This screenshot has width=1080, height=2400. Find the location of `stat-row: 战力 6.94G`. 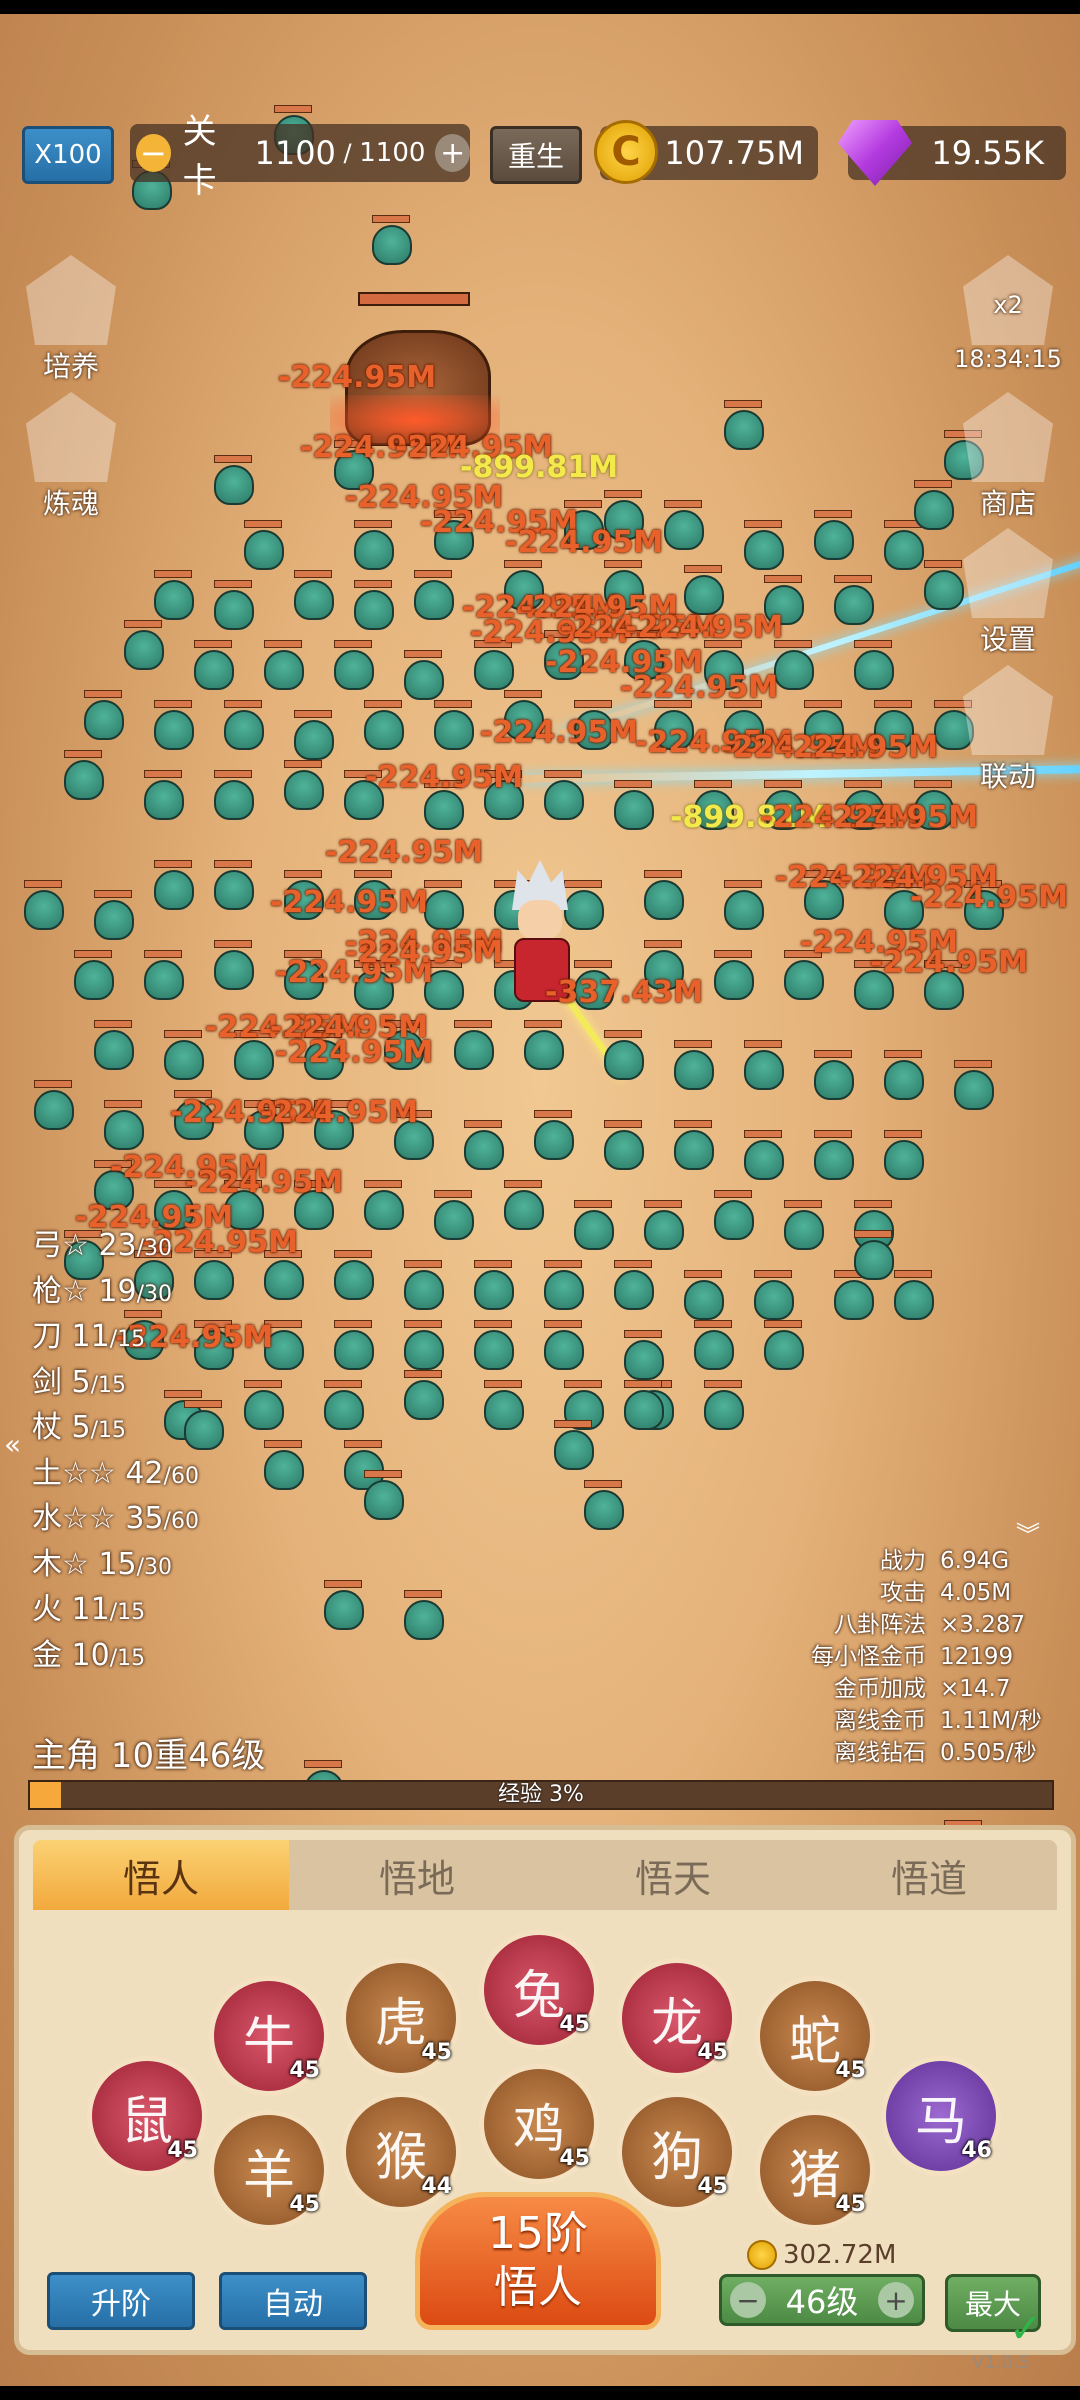

stat-row: 战力 6.94G is located at coordinates (930, 1561).